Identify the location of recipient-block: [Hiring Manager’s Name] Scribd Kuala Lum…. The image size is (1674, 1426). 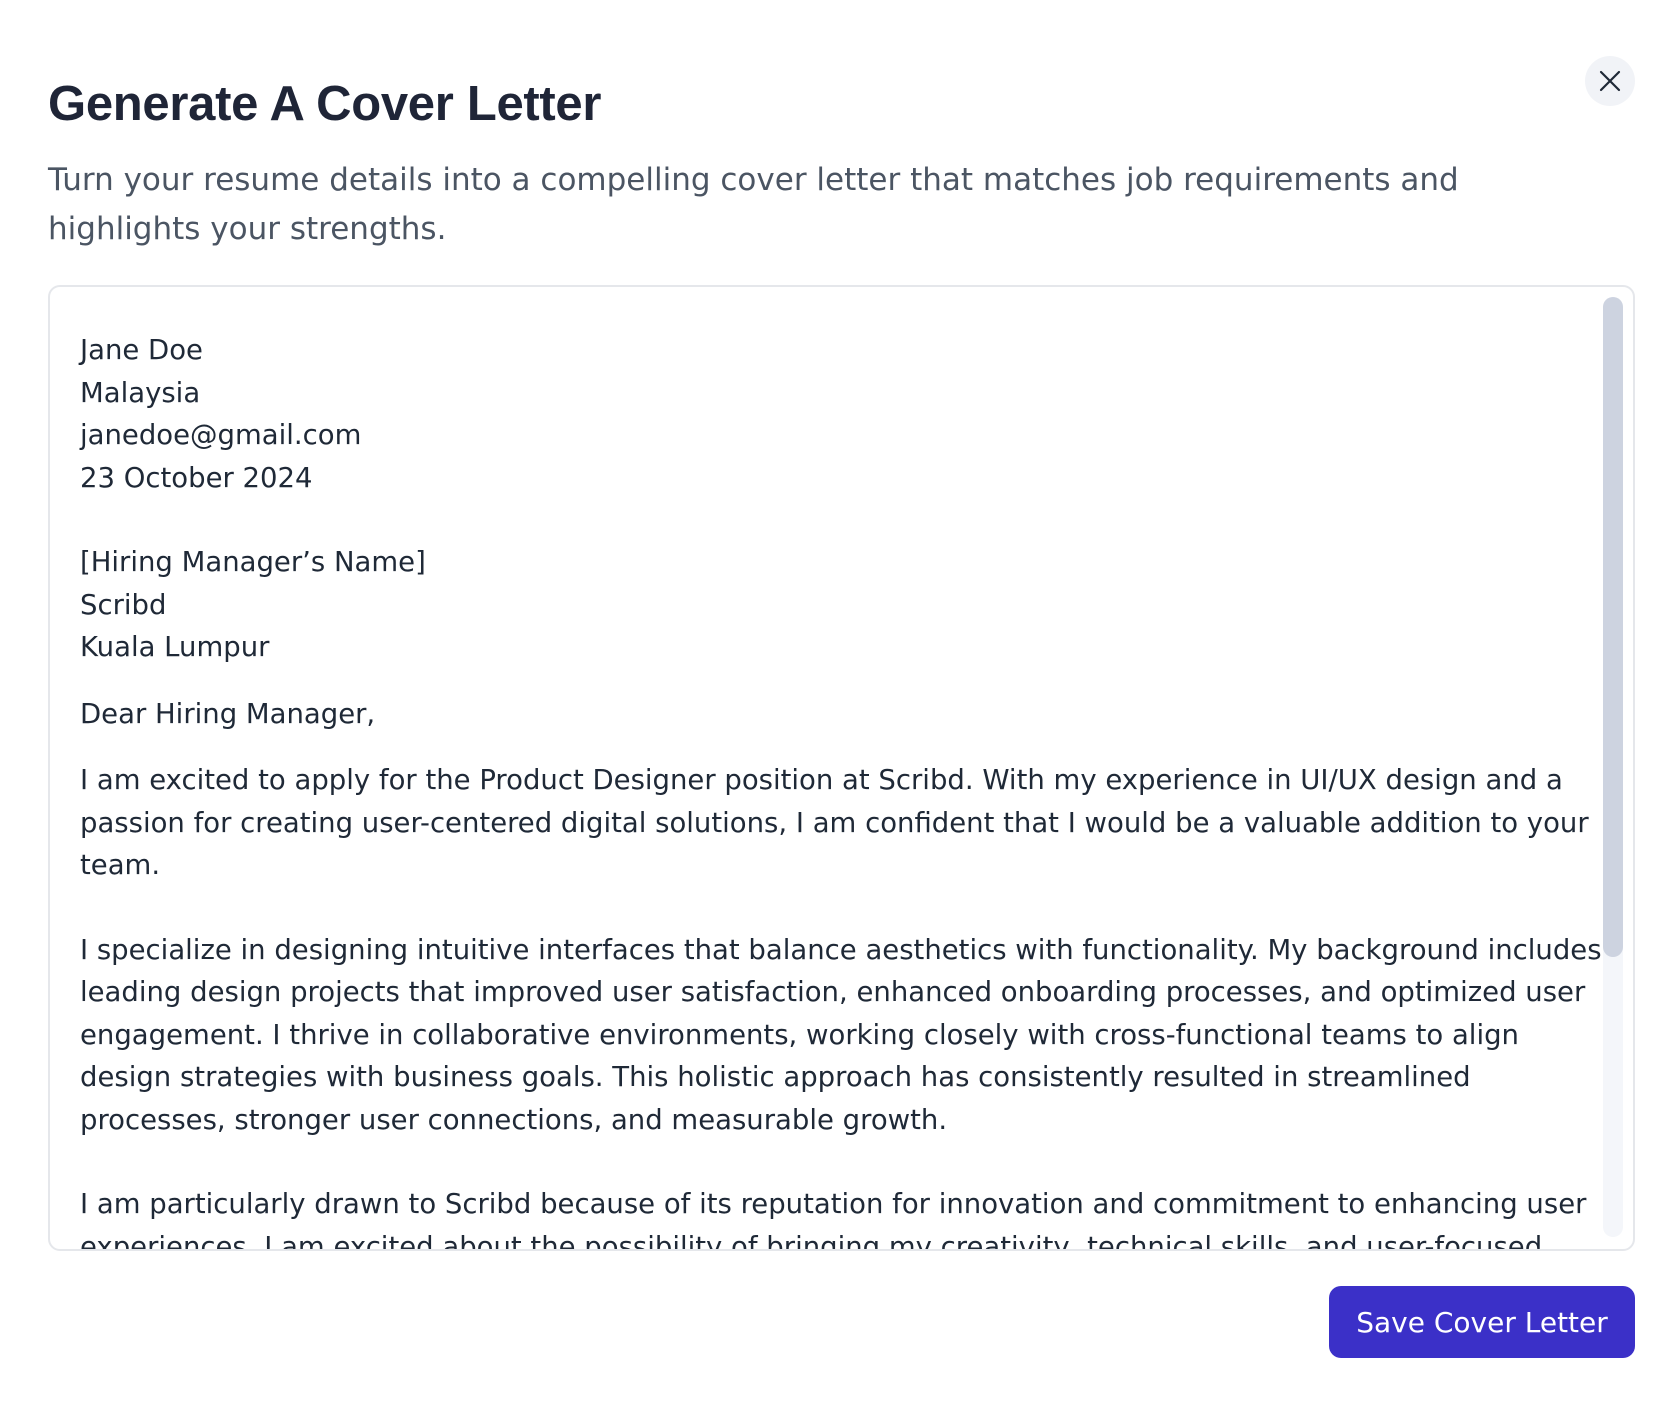
(845, 605).